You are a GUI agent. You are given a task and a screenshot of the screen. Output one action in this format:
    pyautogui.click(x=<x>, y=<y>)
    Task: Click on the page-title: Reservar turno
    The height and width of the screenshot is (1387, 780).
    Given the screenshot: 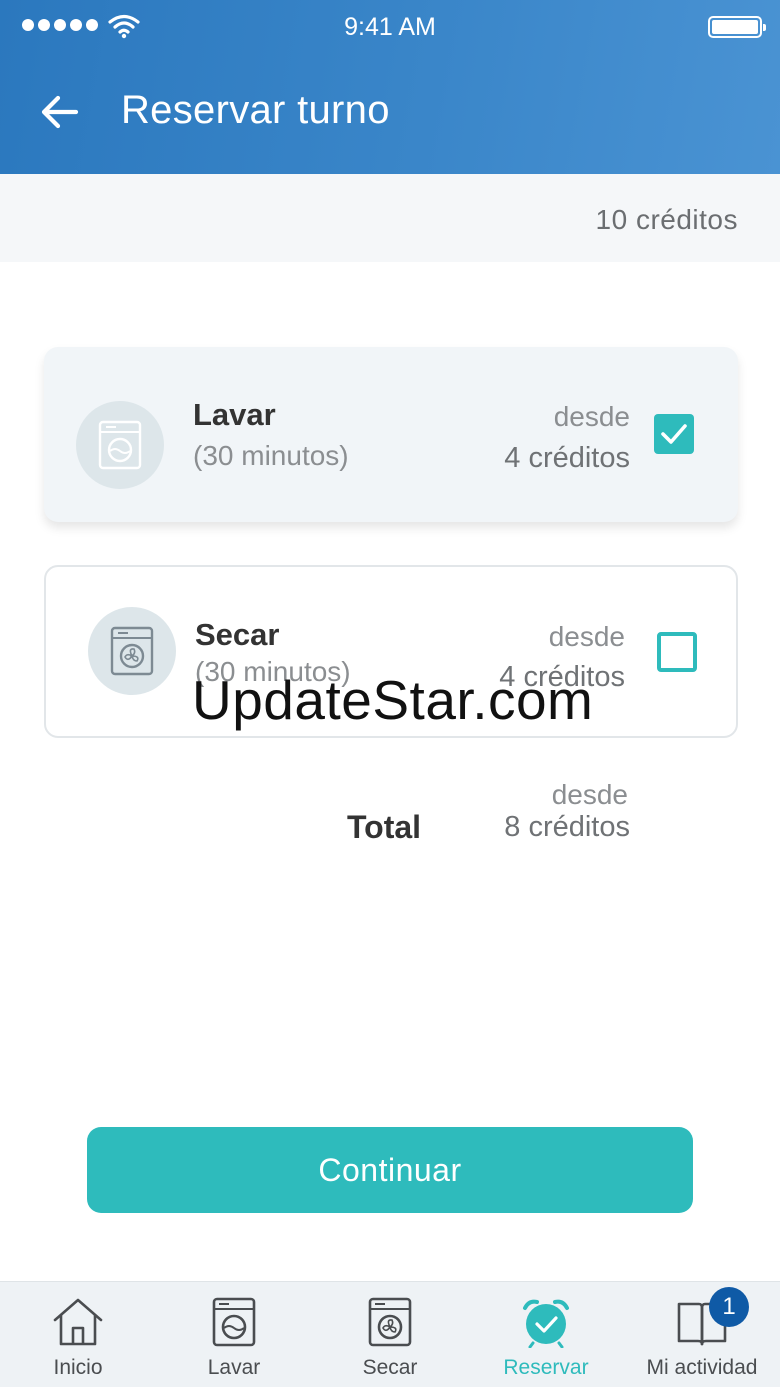 What is the action you would take?
    pyautogui.click(x=255, y=110)
    